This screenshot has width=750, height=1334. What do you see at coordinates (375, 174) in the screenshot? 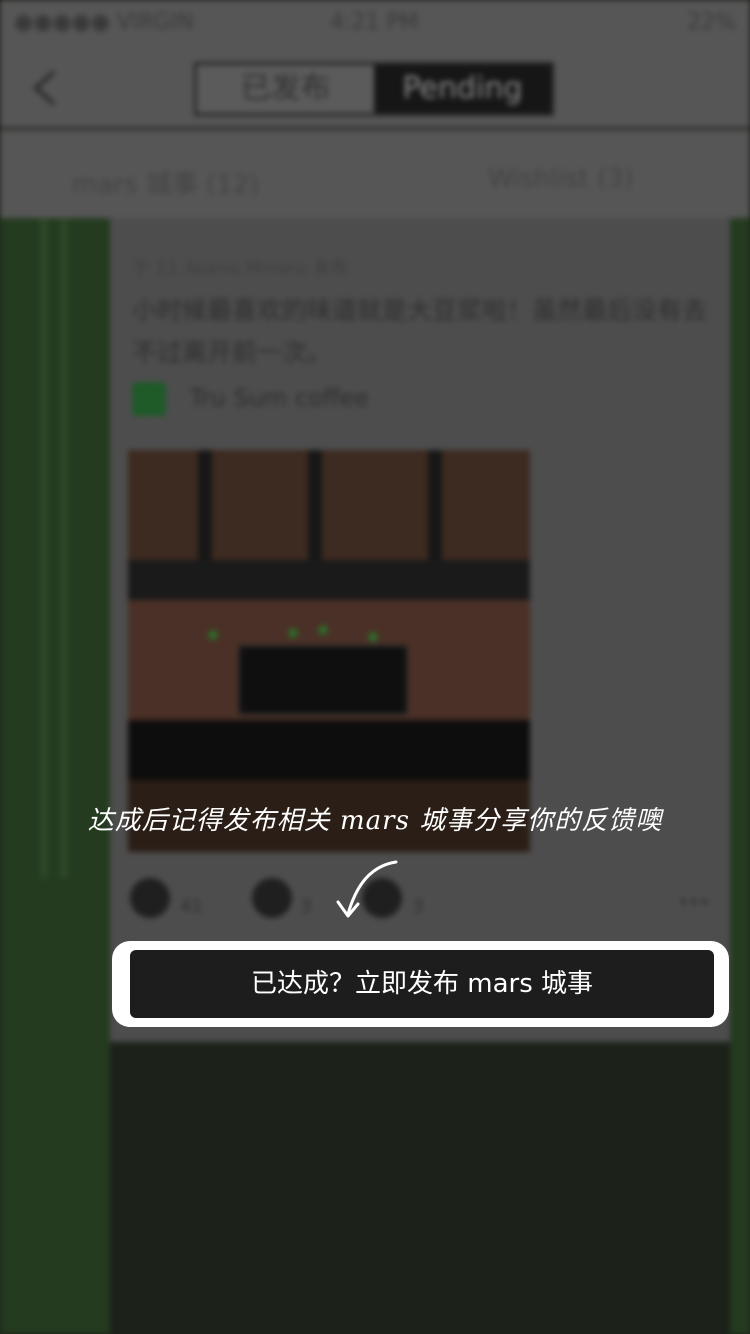
I see `sub-tab-bar: mars 城事 (12) Wishlist (3)` at bounding box center [375, 174].